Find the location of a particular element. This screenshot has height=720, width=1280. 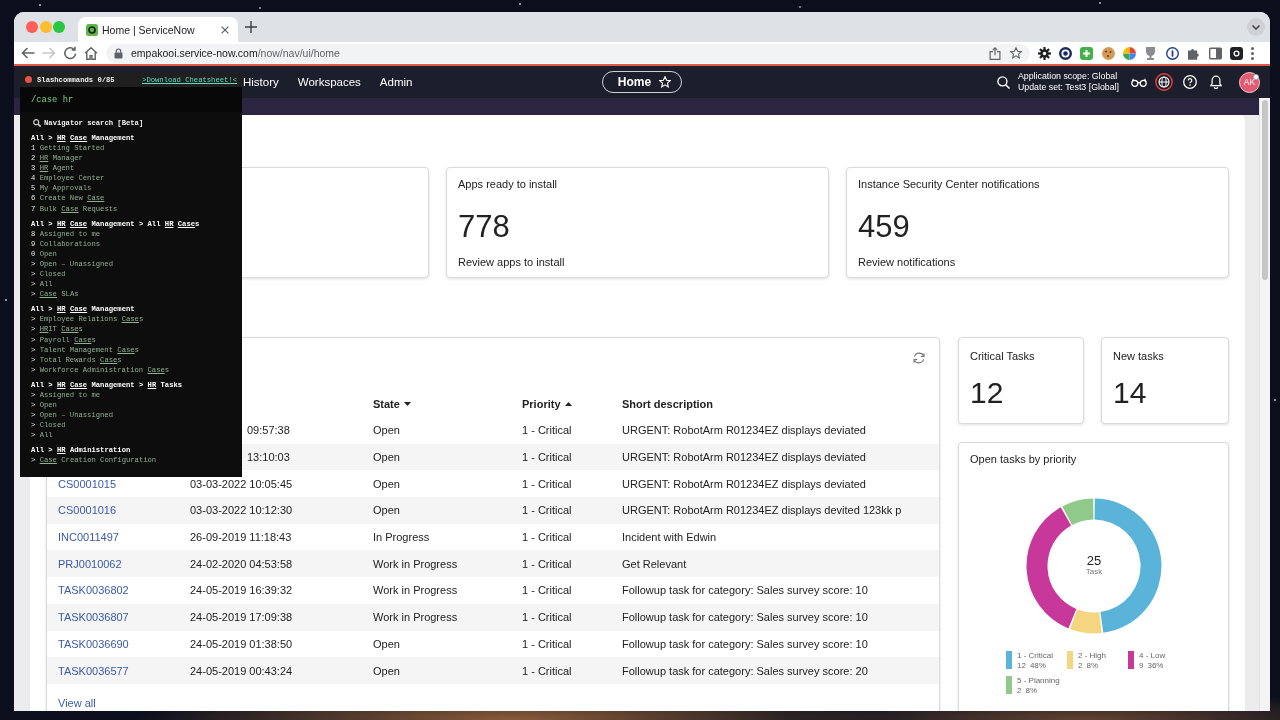

star-icon is located at coordinates (1015, 53).